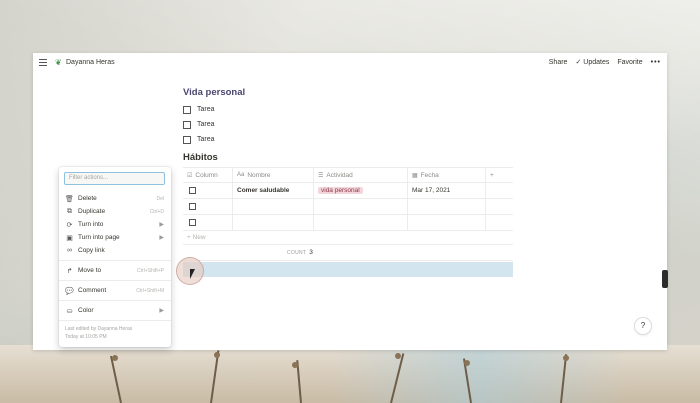 The height and width of the screenshot is (403, 700). What do you see at coordinates (115, 250) in the screenshot?
I see `menu-item-copy-link: ∞ Copy link` at bounding box center [115, 250].